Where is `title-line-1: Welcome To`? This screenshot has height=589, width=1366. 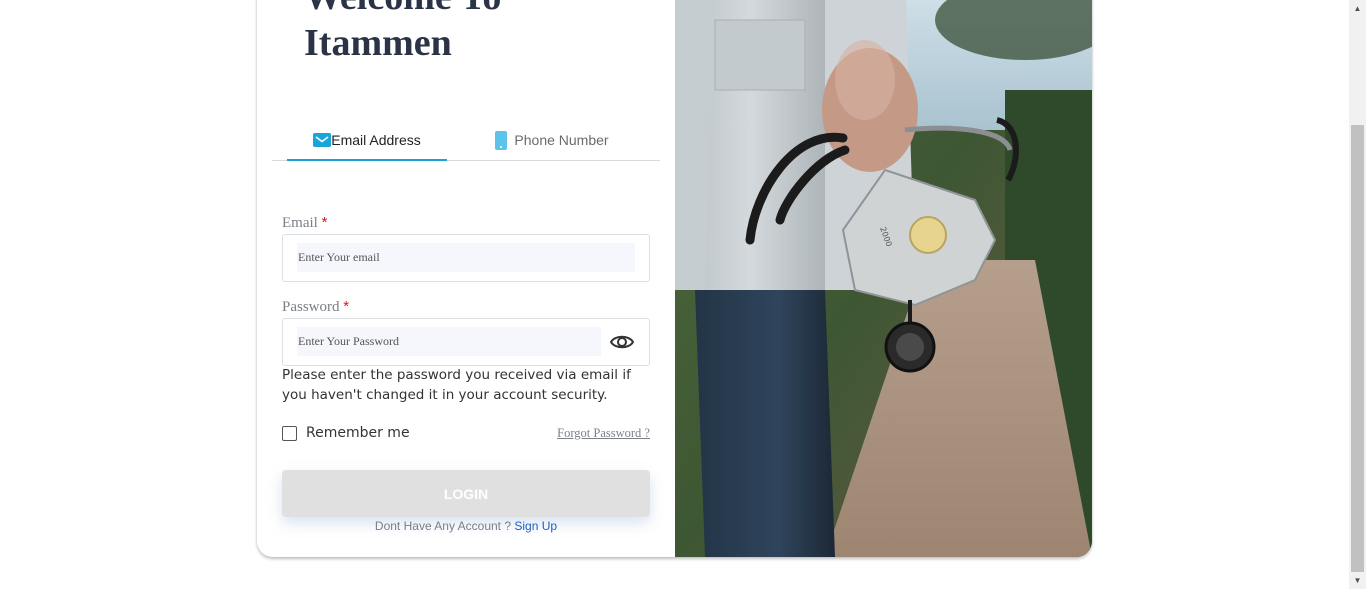 title-line-1: Welcome To is located at coordinates (484, 10).